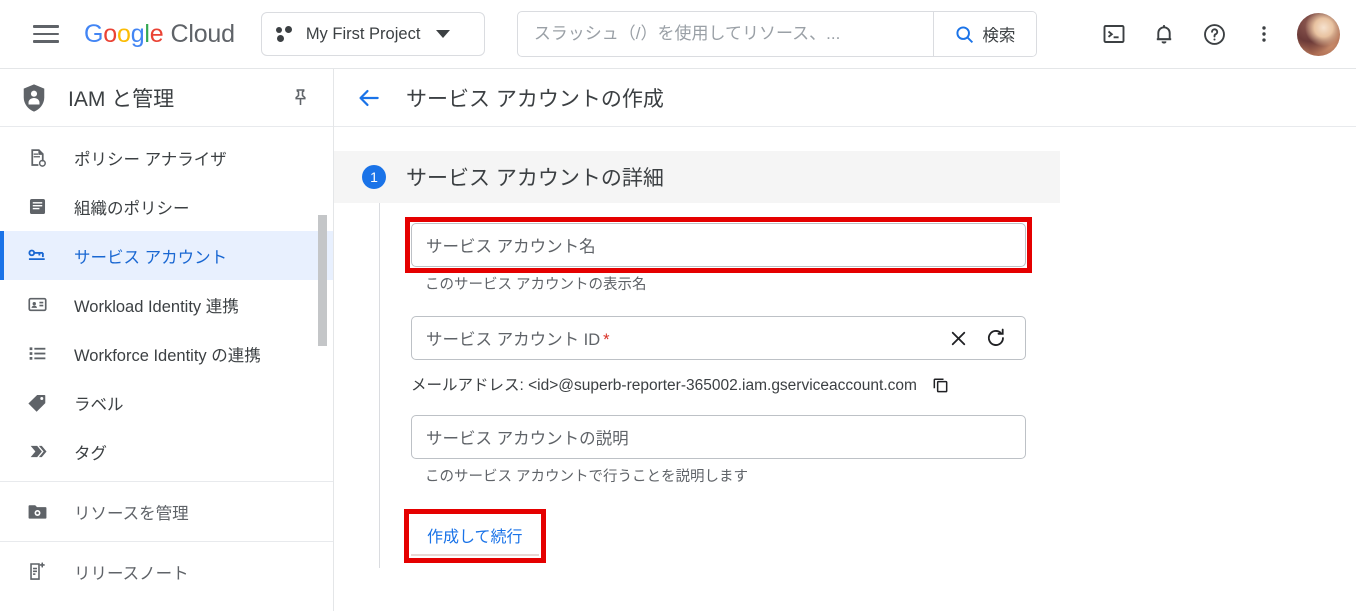 The height and width of the screenshot is (611, 1356). Describe the element at coordinates (475, 536) in the screenshot. I see `create-and-continue-button: 作成して続行` at that location.